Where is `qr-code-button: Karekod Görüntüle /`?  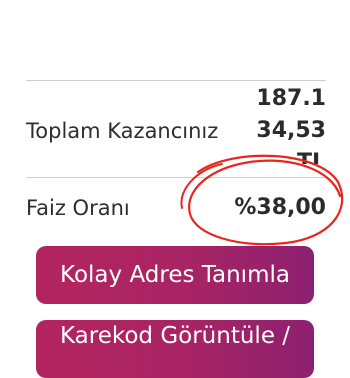
qr-code-button: Karekod Görüntüle / is located at coordinates (175, 349).